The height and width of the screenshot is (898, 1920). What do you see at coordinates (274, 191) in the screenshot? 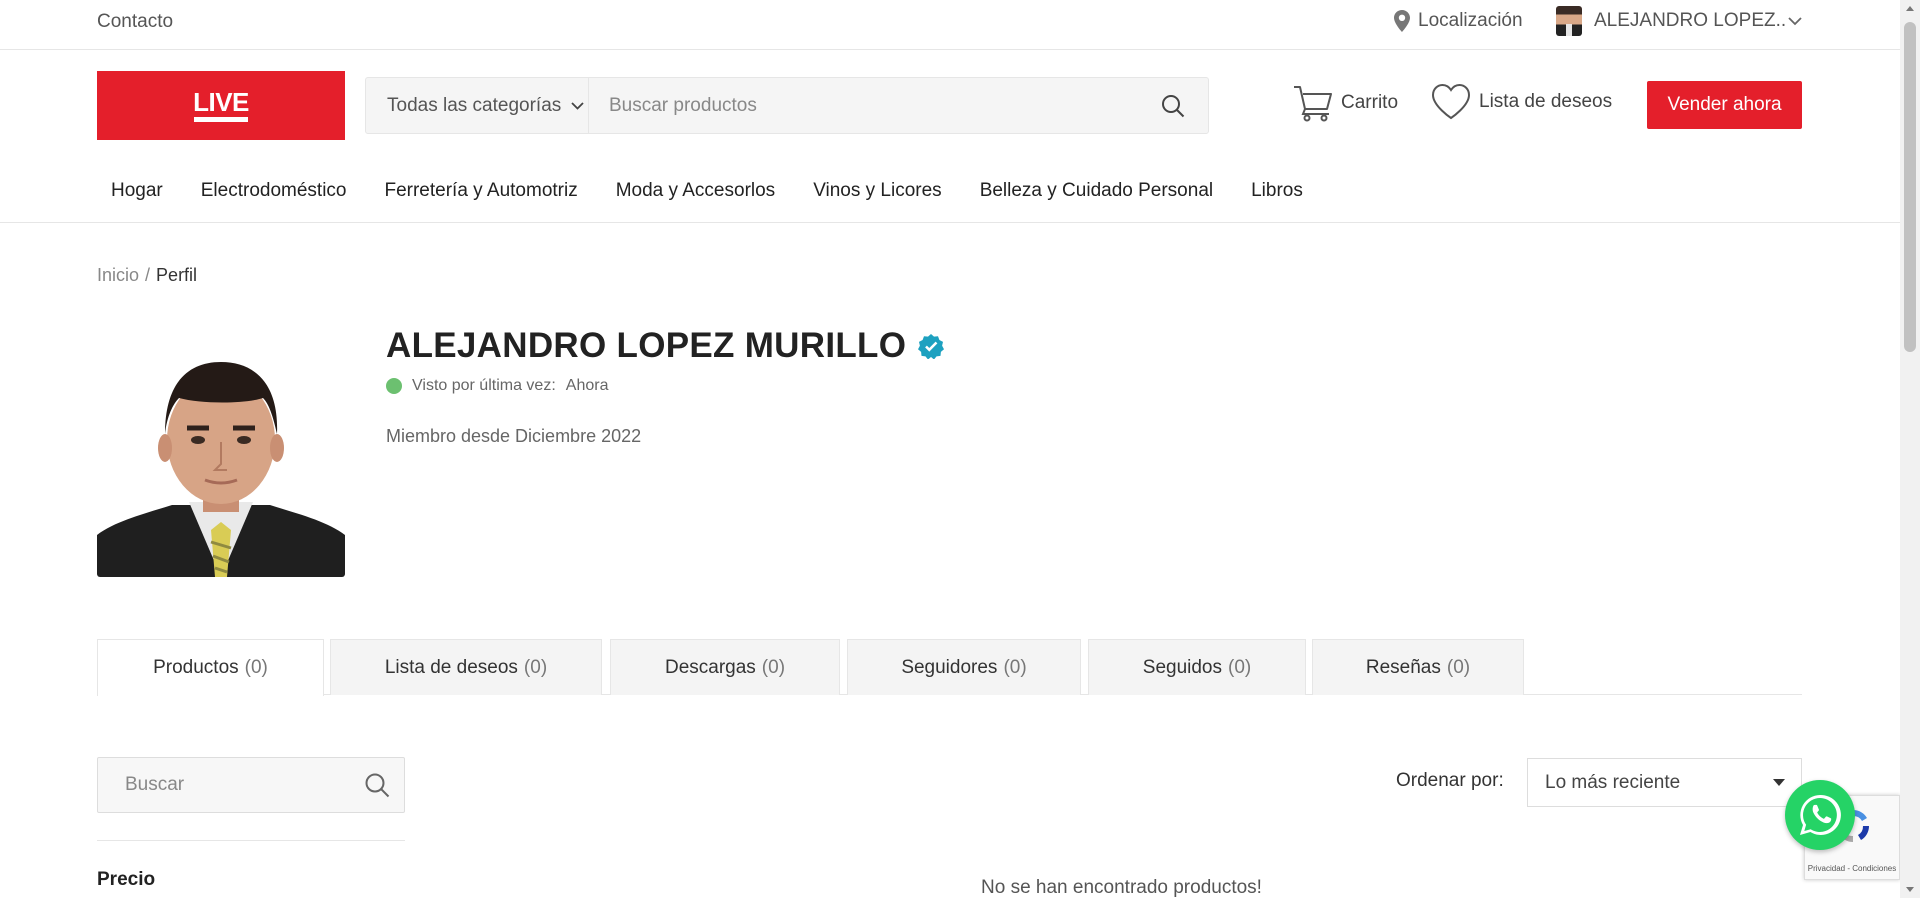
I see `nav-item-electrodomestico: Electrodoméstico` at bounding box center [274, 191].